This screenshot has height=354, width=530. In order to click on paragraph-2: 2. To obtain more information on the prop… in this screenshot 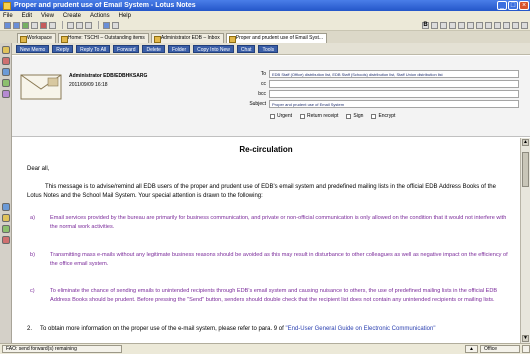, I will do `click(269, 329)`.